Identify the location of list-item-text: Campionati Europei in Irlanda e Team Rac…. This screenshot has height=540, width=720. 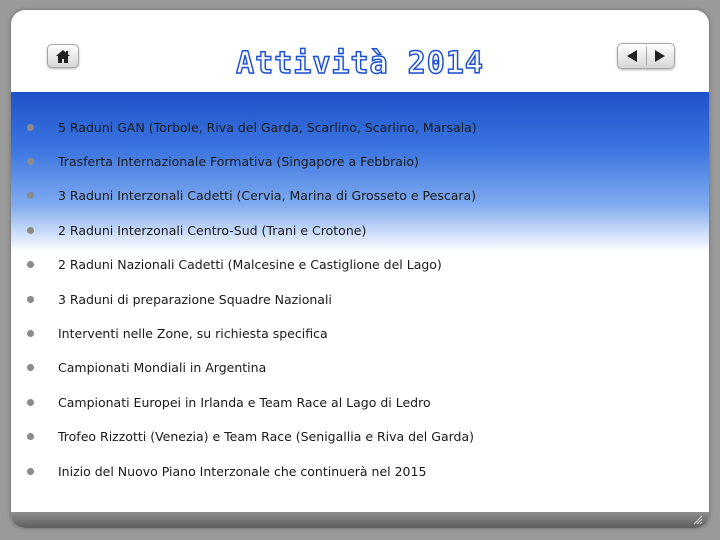
(244, 402).